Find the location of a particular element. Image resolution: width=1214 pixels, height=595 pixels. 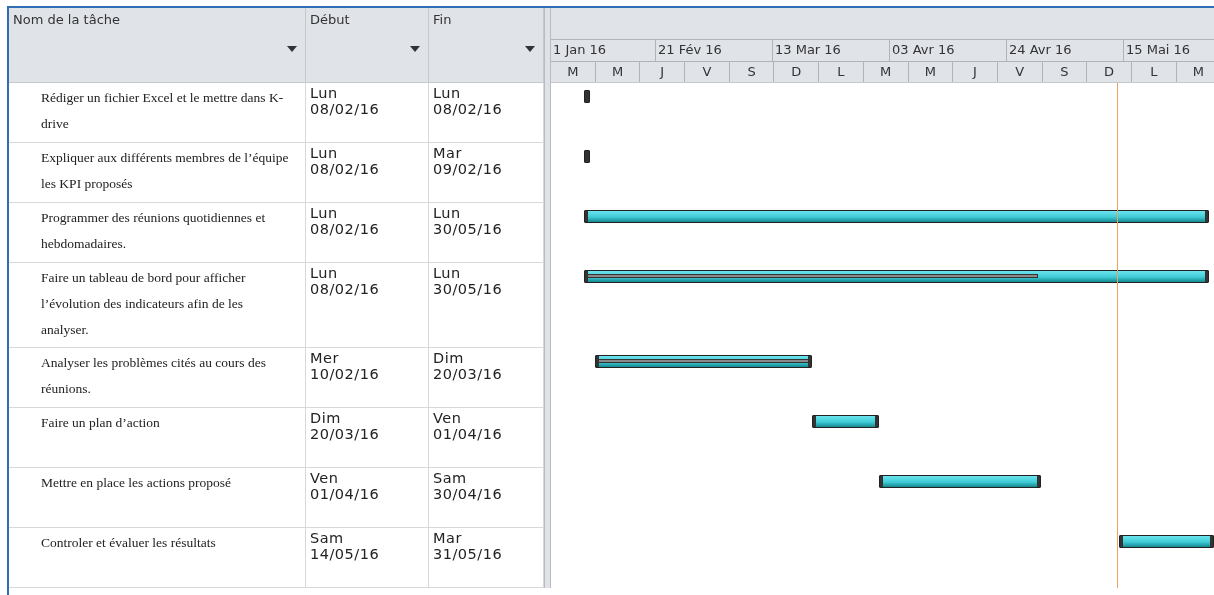

timescale-label: 24 Avr 16 is located at coordinates (1065, 50).